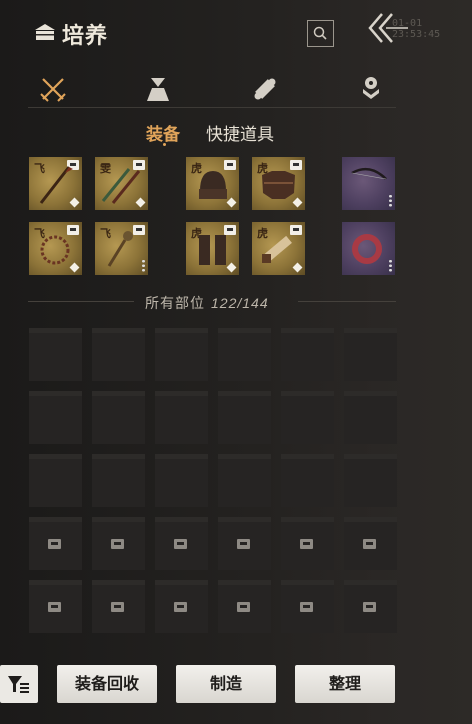 The height and width of the screenshot is (724, 472). I want to click on inventory-label: 所有部位, so click(175, 303).